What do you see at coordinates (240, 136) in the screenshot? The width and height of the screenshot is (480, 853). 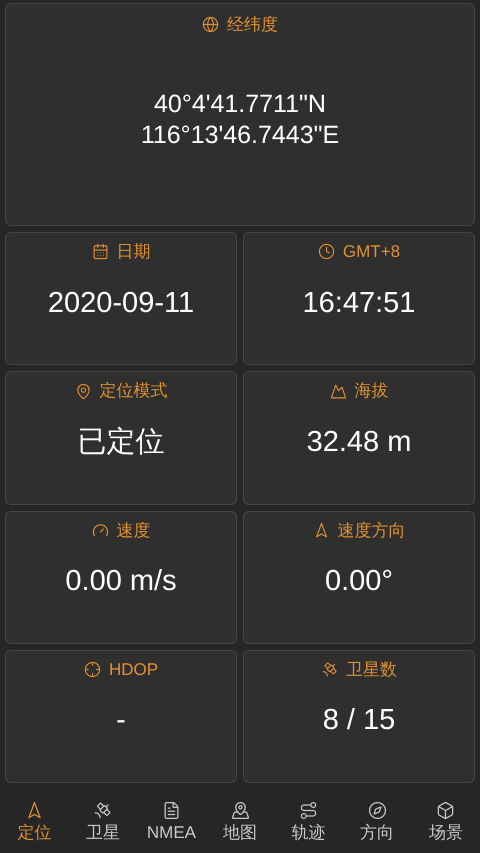 I see `longitude-value: 116°13'46.7443"E` at bounding box center [240, 136].